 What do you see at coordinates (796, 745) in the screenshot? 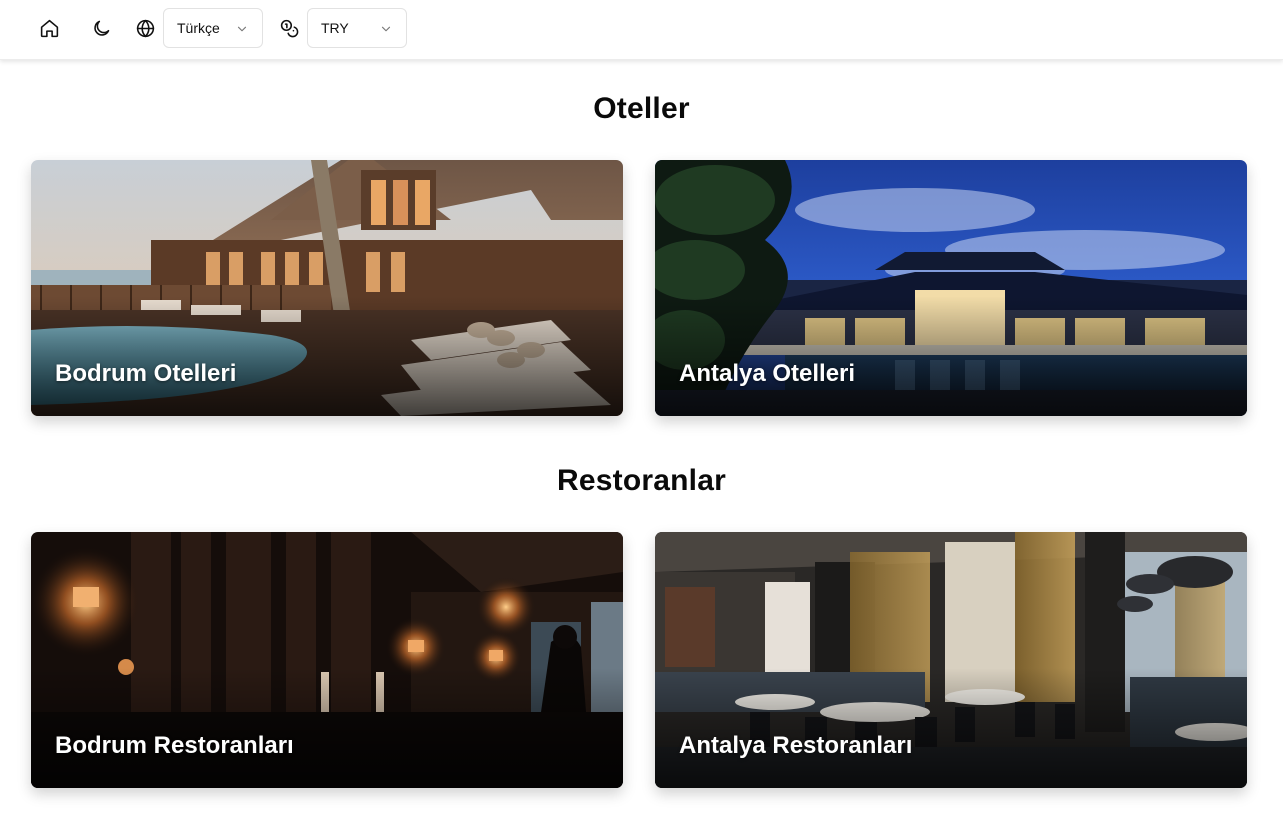
I see `card-label: Antalya Restoranları` at bounding box center [796, 745].